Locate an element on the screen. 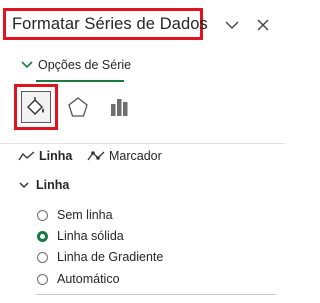 The width and height of the screenshot is (320, 303). line-section-label: Linha is located at coordinates (53, 185).